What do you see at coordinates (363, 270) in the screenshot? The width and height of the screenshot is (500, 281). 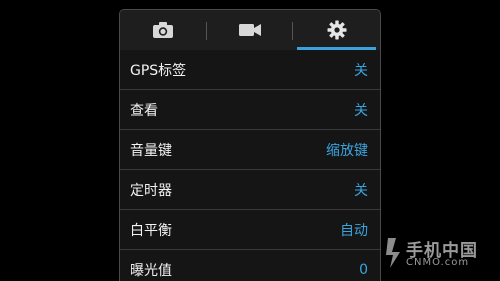 I see `setting-value: 0` at bounding box center [363, 270].